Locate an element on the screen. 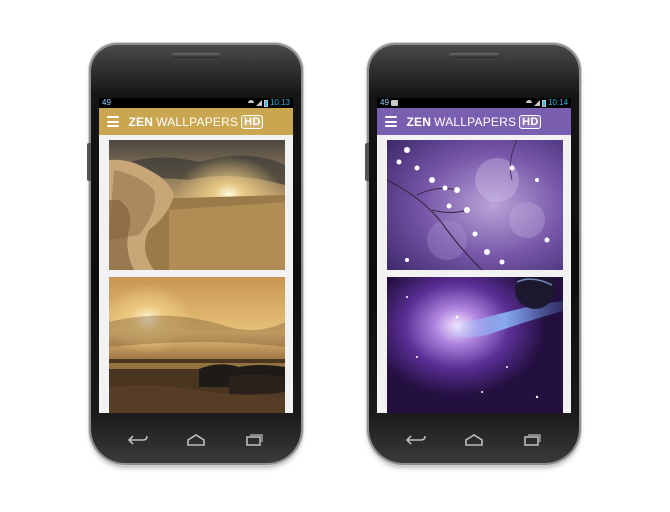 The width and height of the screenshot is (670, 512). wallpaper-purple-galaxy is located at coordinates (475, 345).